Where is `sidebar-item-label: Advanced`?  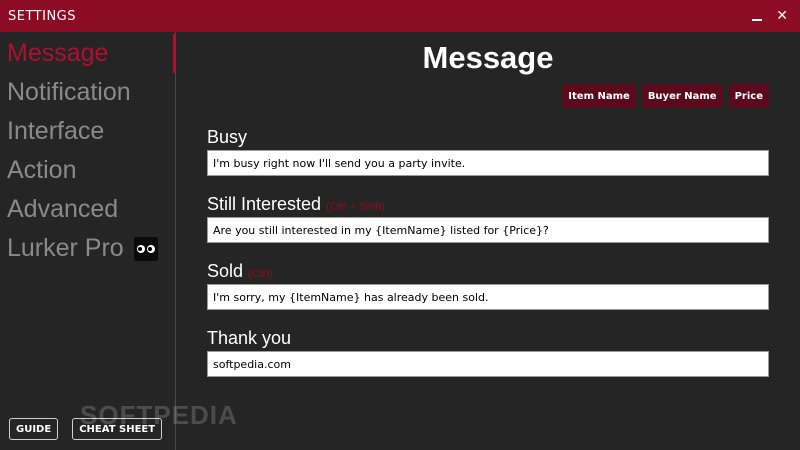
sidebar-item-label: Advanced is located at coordinates (63, 209).